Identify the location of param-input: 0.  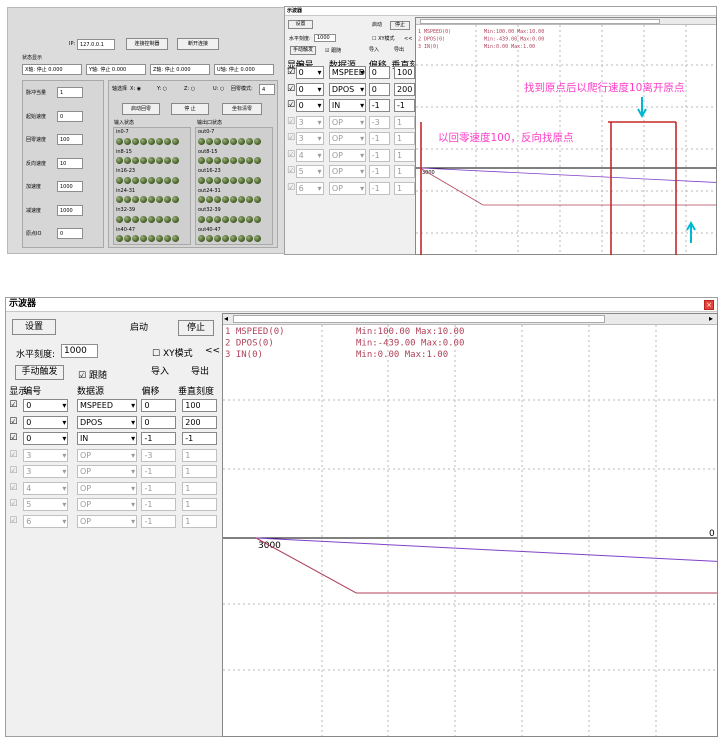
(70, 116).